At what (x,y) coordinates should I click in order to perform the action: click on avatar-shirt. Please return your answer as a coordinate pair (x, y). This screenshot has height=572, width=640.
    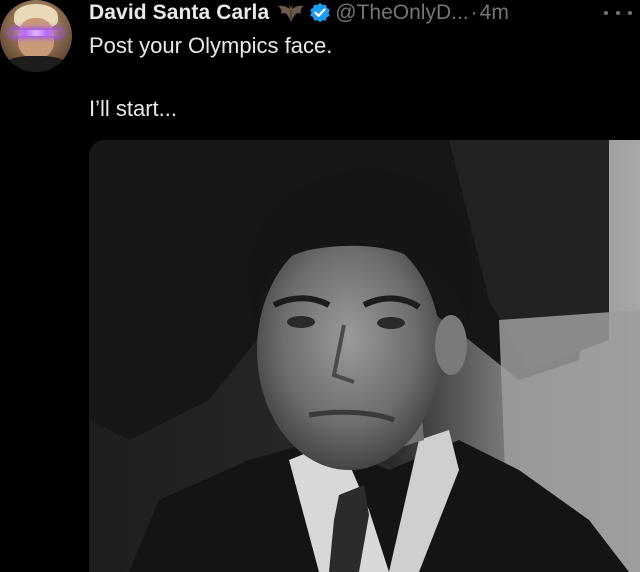
    Looking at the image, I should click on (36, 64).